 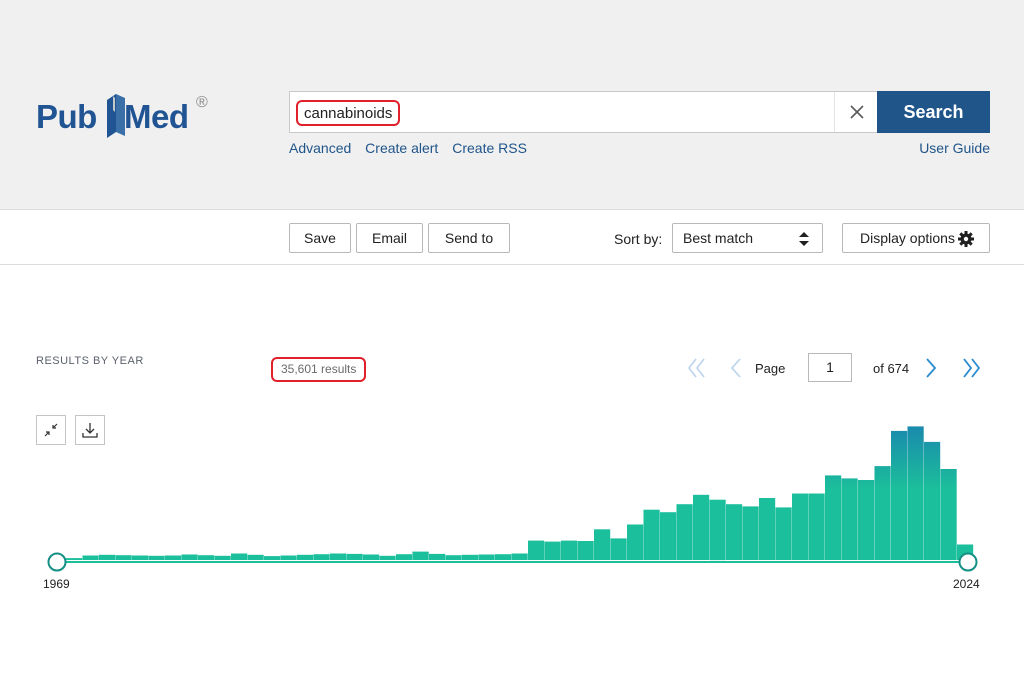 What do you see at coordinates (320, 238) in the screenshot?
I see `save-button: Save` at bounding box center [320, 238].